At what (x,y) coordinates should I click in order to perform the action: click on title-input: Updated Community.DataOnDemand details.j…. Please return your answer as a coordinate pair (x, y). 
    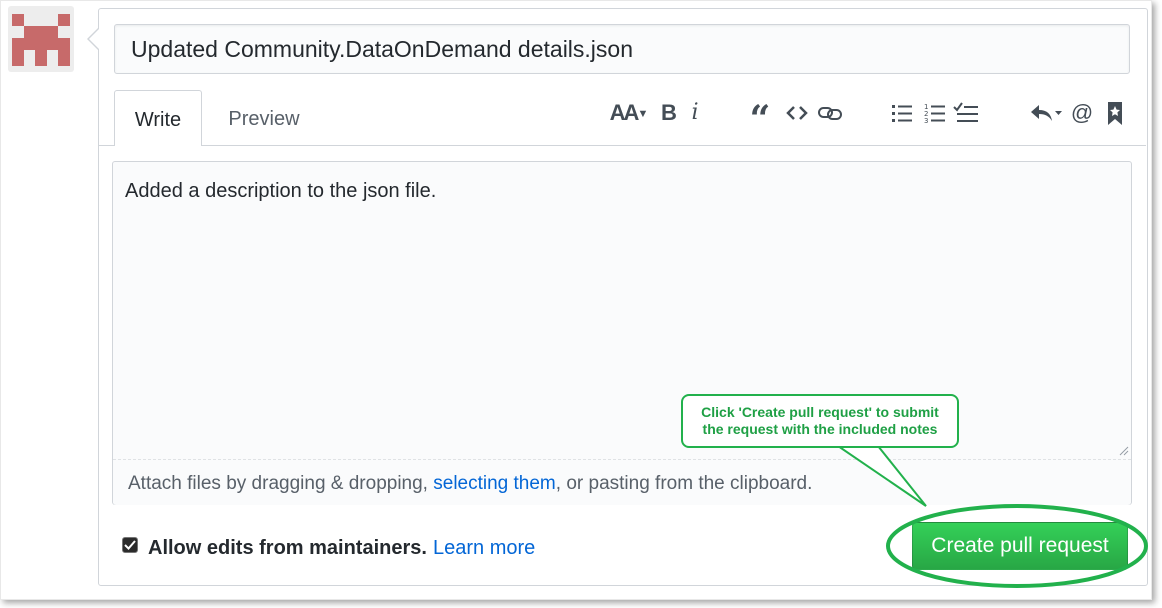
    Looking at the image, I should click on (622, 49).